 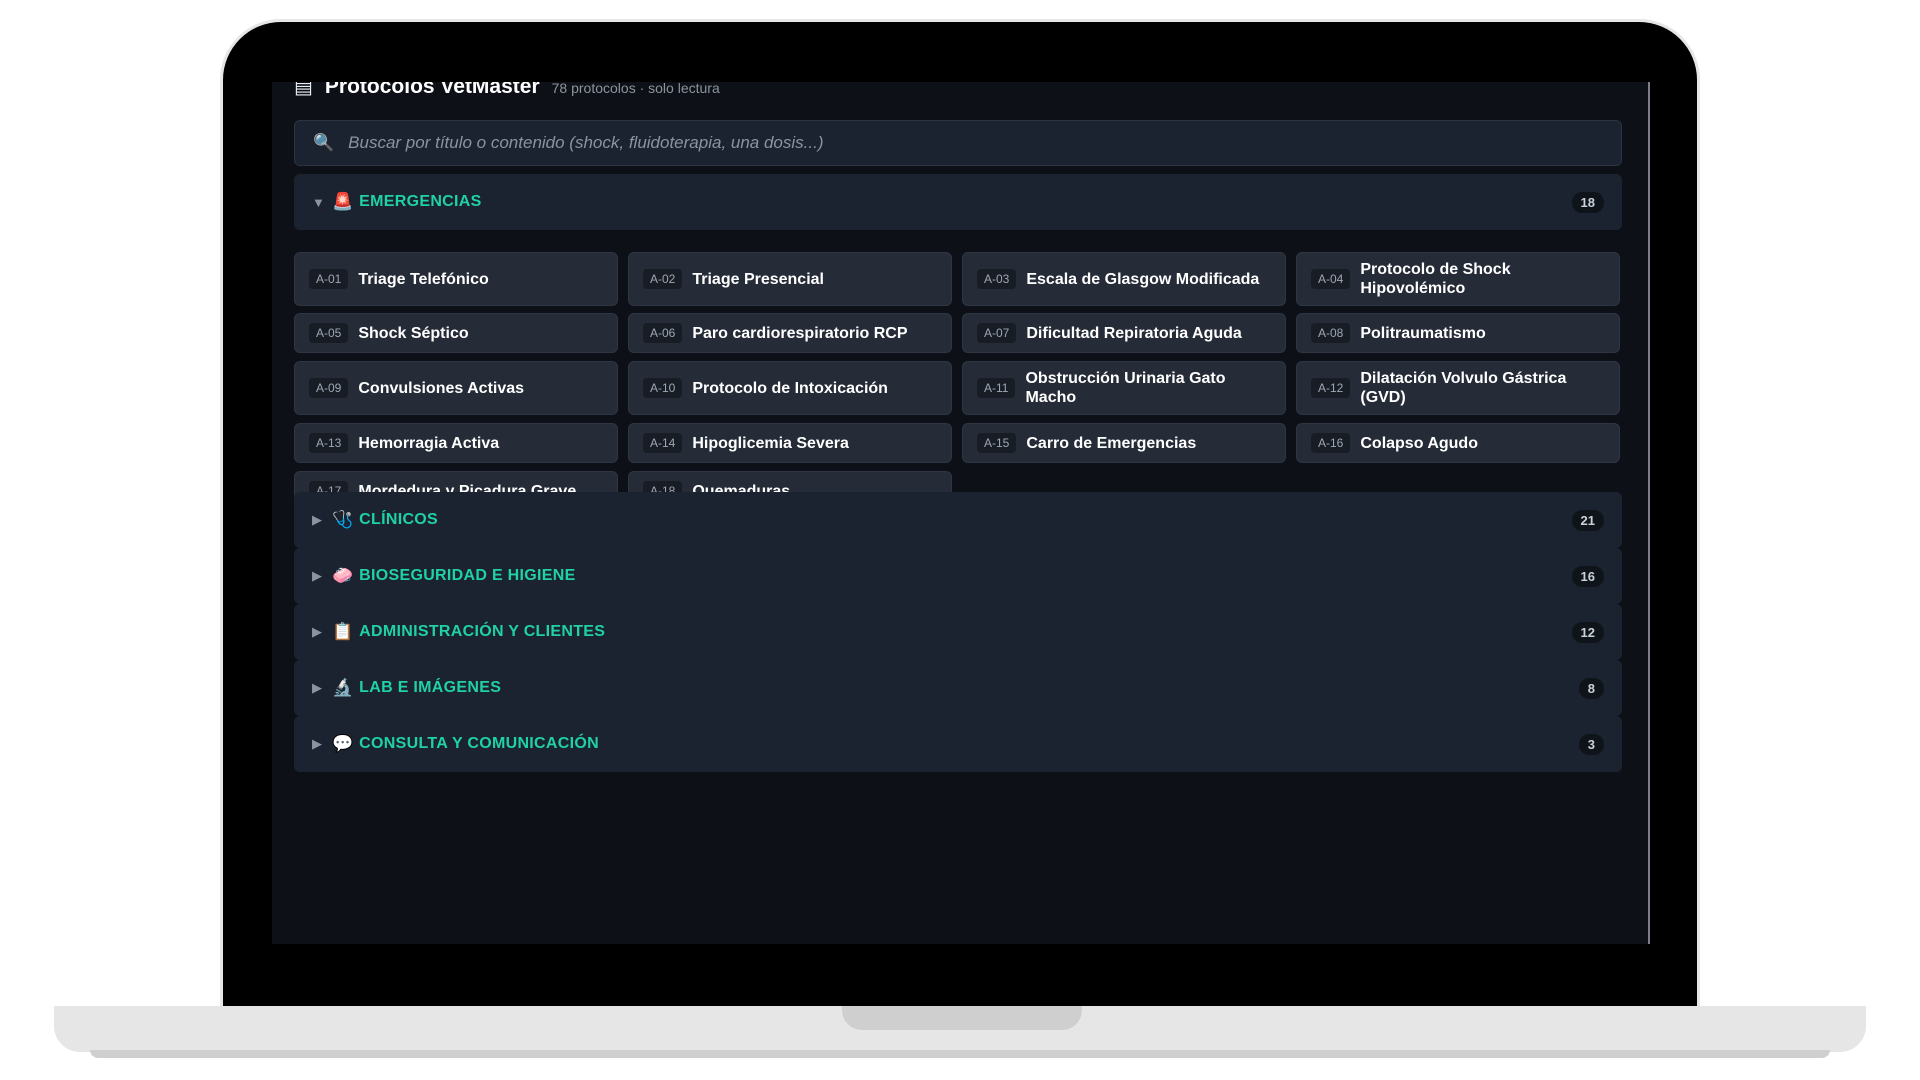 I want to click on protocol-card: A-06 Paro cardiorespiratorio RCP, so click(x=790, y=333).